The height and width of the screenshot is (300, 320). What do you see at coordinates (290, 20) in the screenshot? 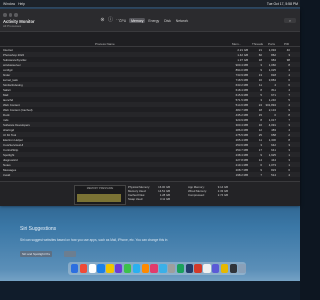
I see `search-icon: ⌕` at bounding box center [290, 20].